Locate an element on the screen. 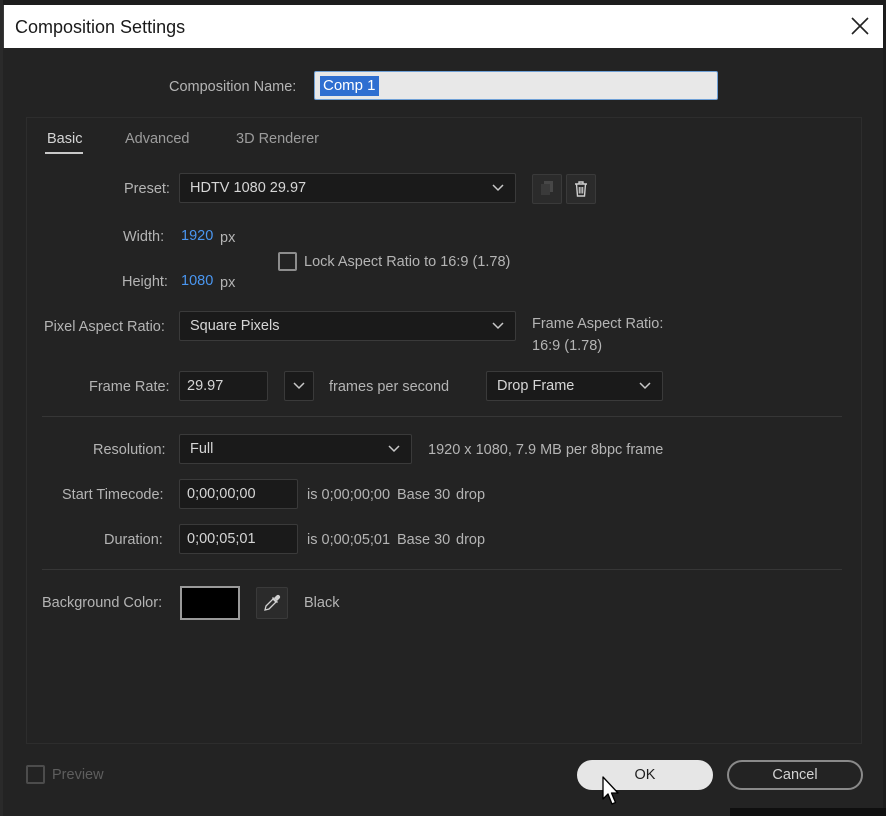  resolution-info: 1920 x 1080, 7.9 MB per 8bpc frame is located at coordinates (546, 450).